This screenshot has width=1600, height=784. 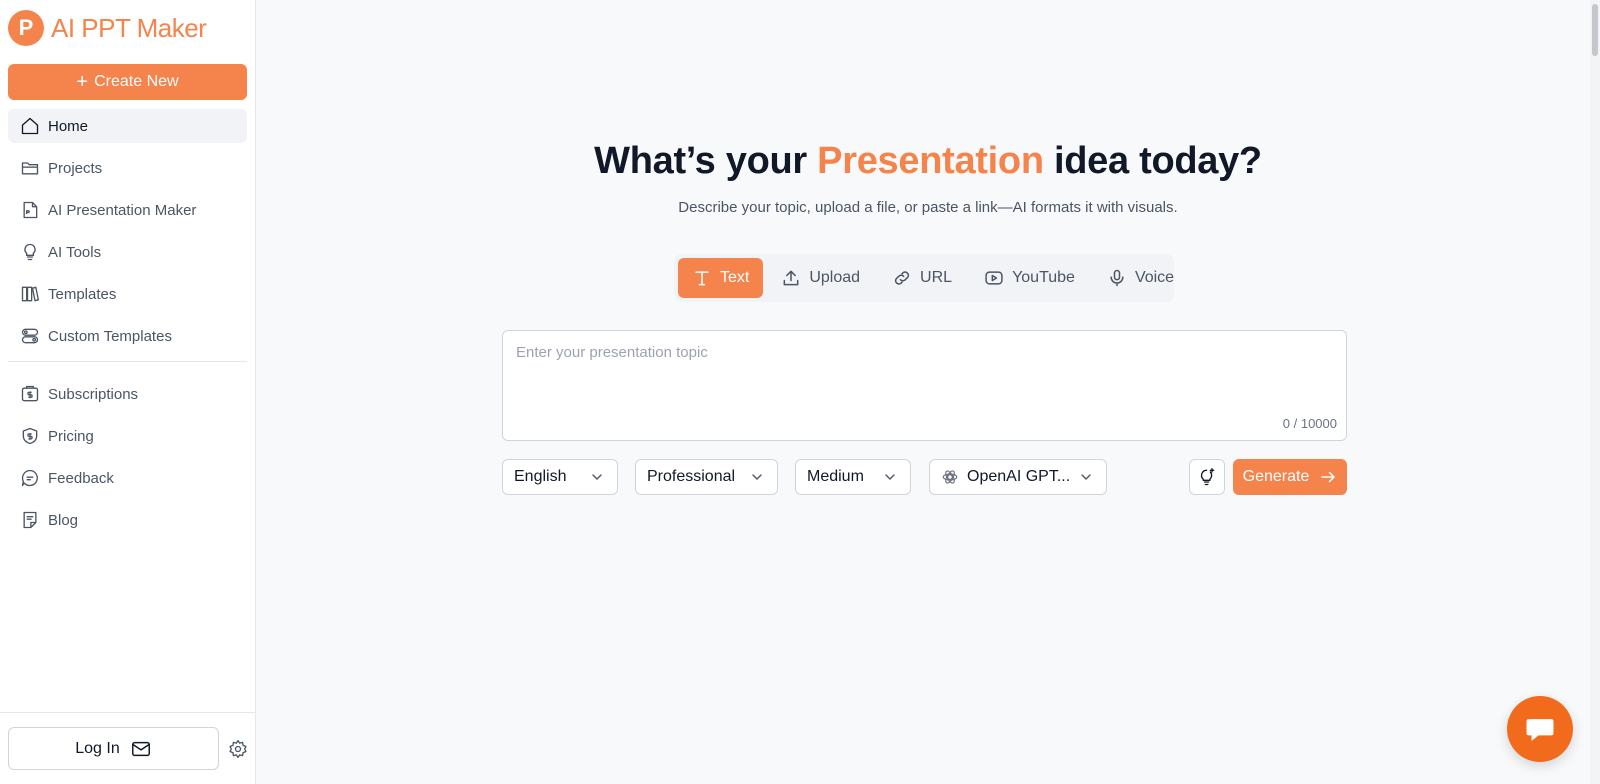 I want to click on sidebar-footer: Log In, so click(x=128, y=748).